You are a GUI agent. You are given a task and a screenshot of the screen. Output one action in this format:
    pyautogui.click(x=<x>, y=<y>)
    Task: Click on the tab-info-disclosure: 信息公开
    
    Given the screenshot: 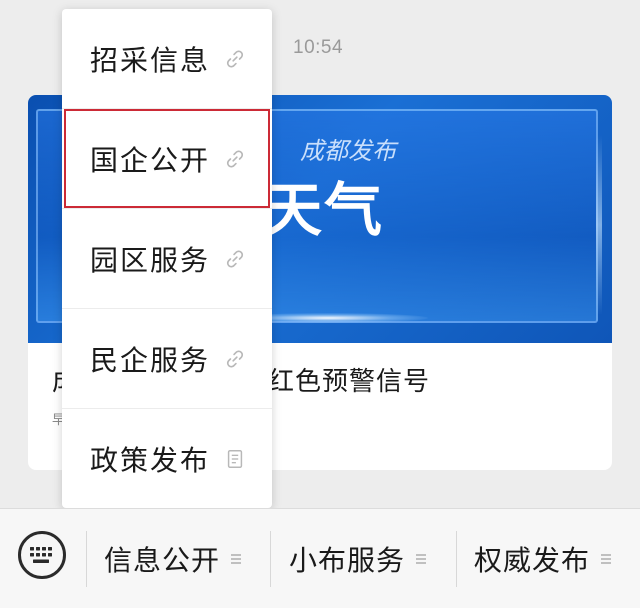 What is the action you would take?
    pyautogui.click(x=173, y=559)
    